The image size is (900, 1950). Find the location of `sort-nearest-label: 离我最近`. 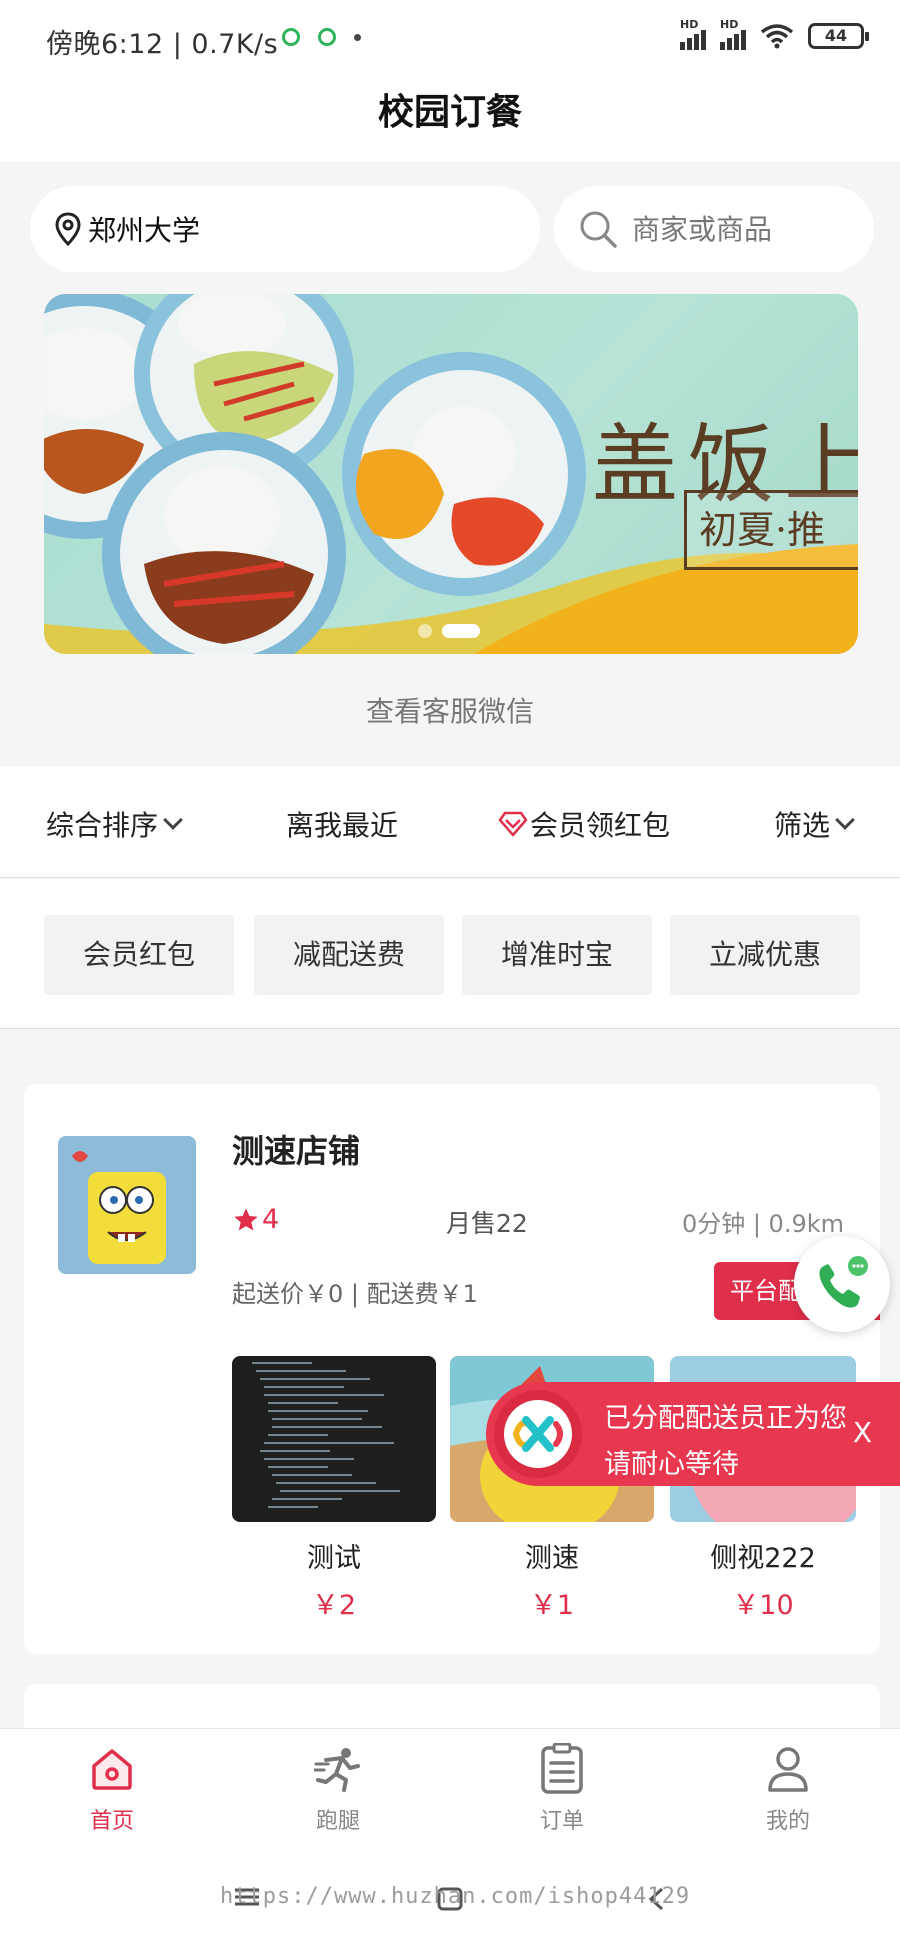

sort-nearest-label: 离我最近 is located at coordinates (342, 825).